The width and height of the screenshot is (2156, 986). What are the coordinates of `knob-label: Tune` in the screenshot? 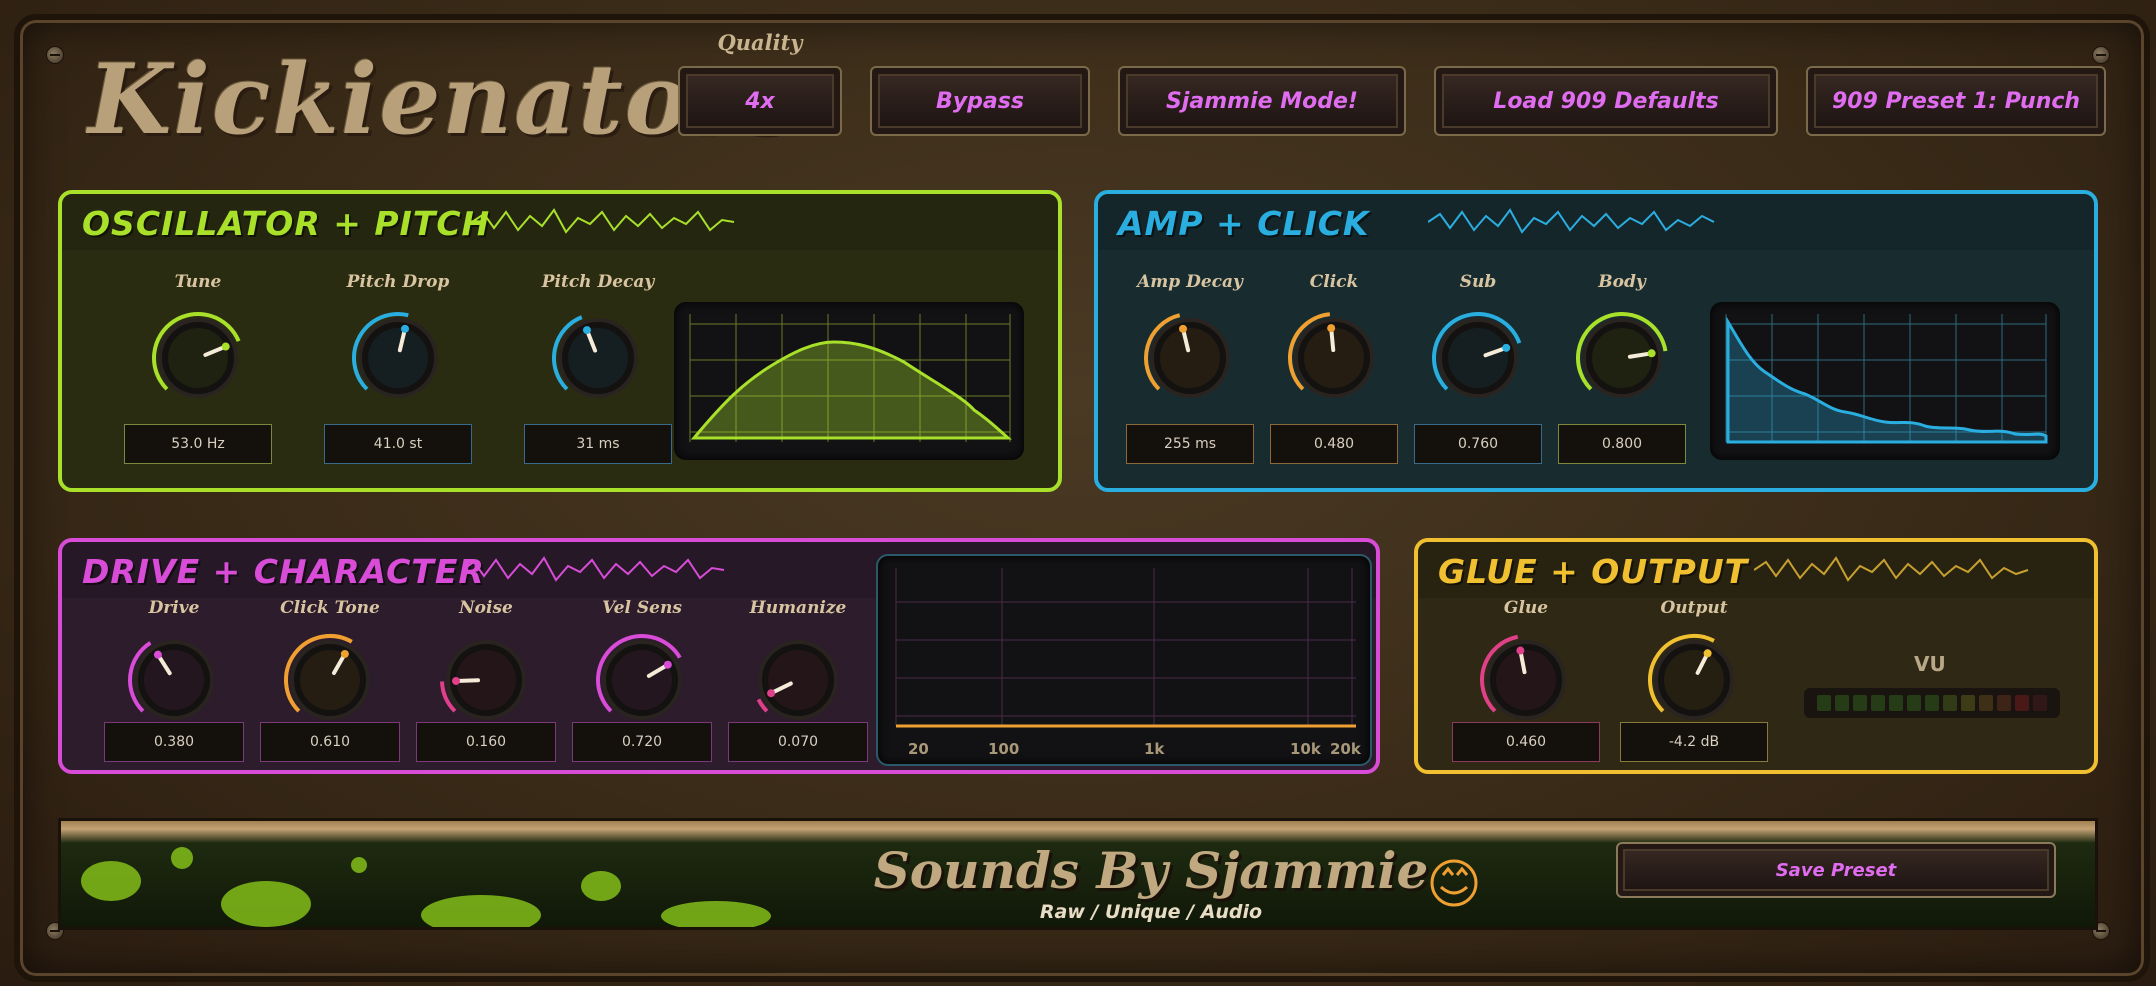 It's located at (198, 282).